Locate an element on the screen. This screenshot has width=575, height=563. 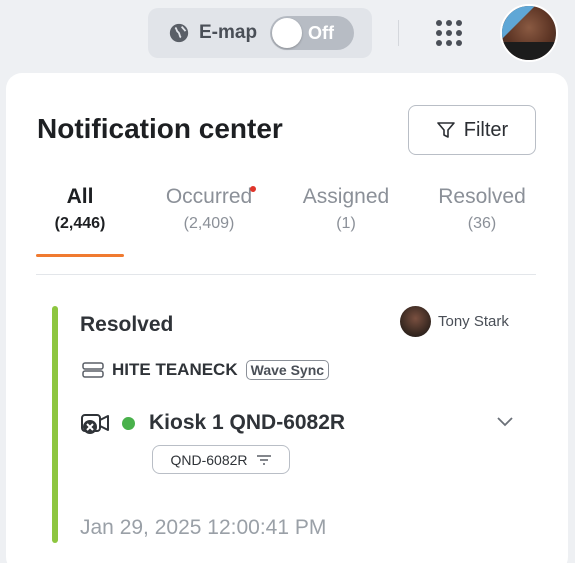
site-tag: Wave Sync is located at coordinates (287, 370).